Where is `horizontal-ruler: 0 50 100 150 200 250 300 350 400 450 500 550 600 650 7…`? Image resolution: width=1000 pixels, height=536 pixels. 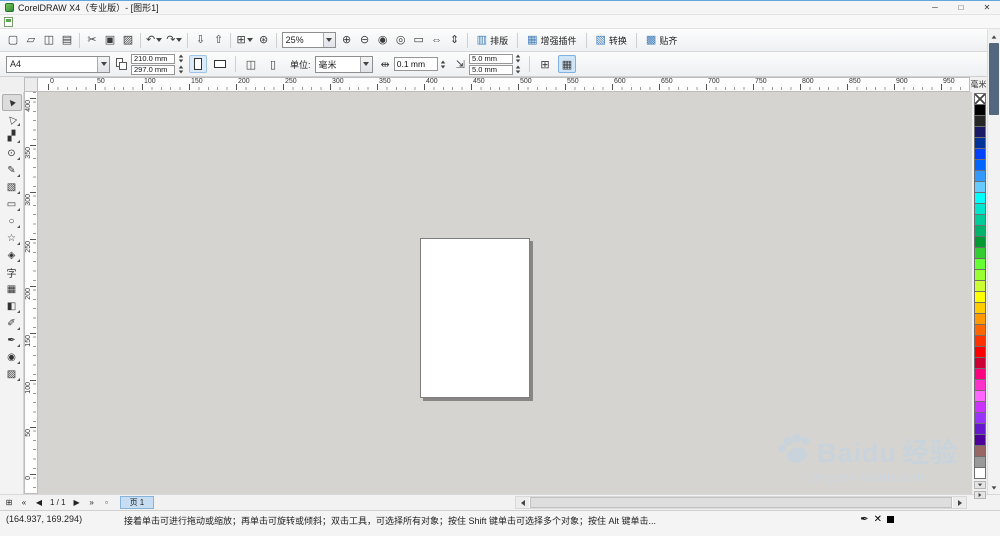
horizontal-ruler: 0 50 100 150 200 250 300 350 400 450 500 550 600 650 7… is located at coordinates (504, 84).